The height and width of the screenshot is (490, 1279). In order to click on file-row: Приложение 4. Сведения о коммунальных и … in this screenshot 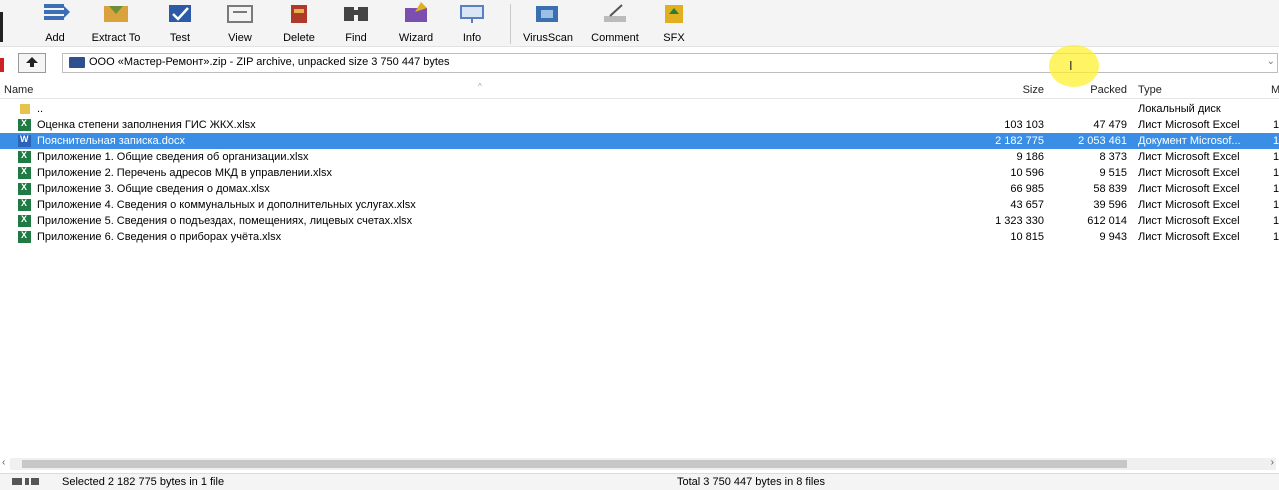, I will do `click(639, 205)`.